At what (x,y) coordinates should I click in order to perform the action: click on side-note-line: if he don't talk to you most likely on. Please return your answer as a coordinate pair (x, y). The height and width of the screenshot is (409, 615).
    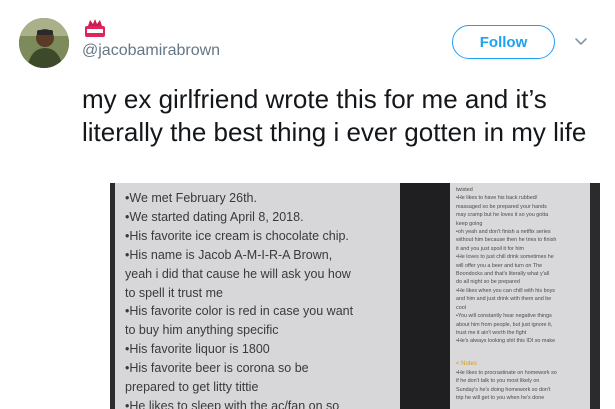
    Looking at the image, I should click on (498, 381).